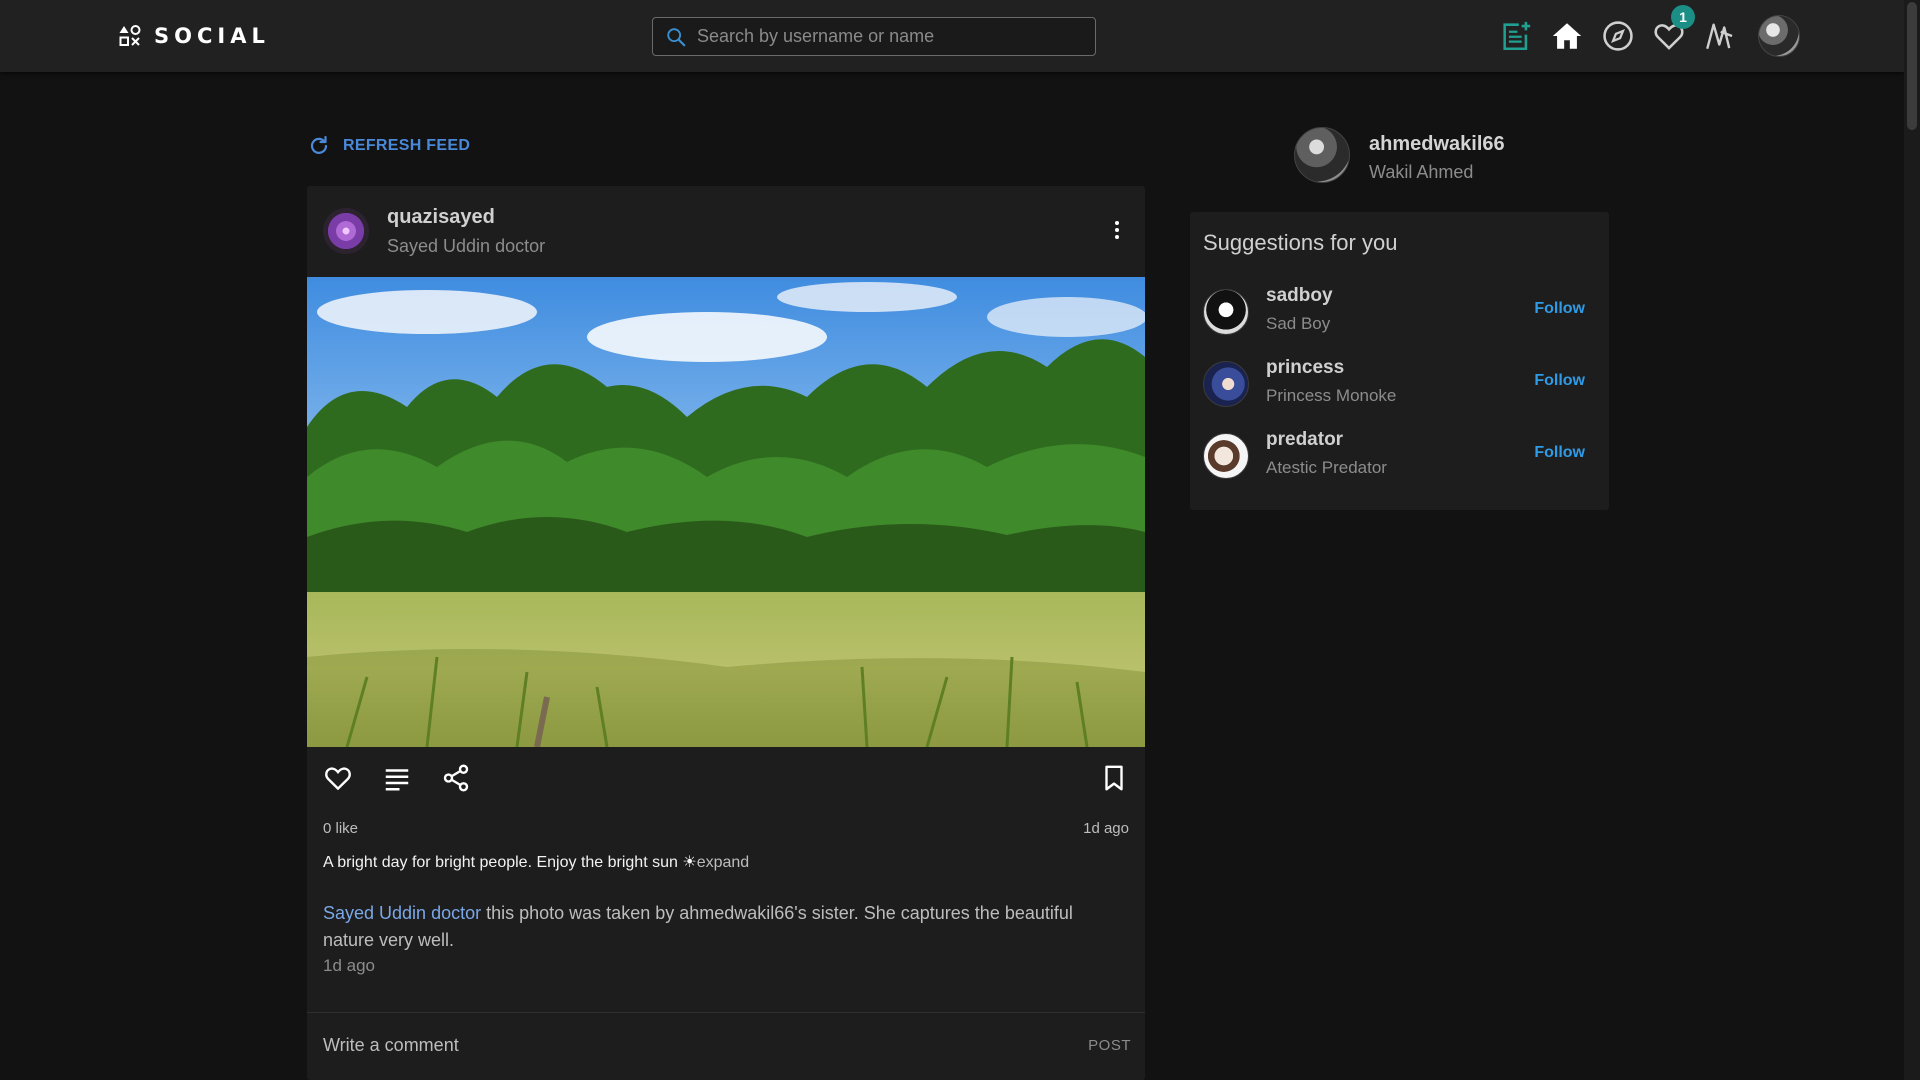 The width and height of the screenshot is (1920, 1080). I want to click on home-button, so click(1567, 36).